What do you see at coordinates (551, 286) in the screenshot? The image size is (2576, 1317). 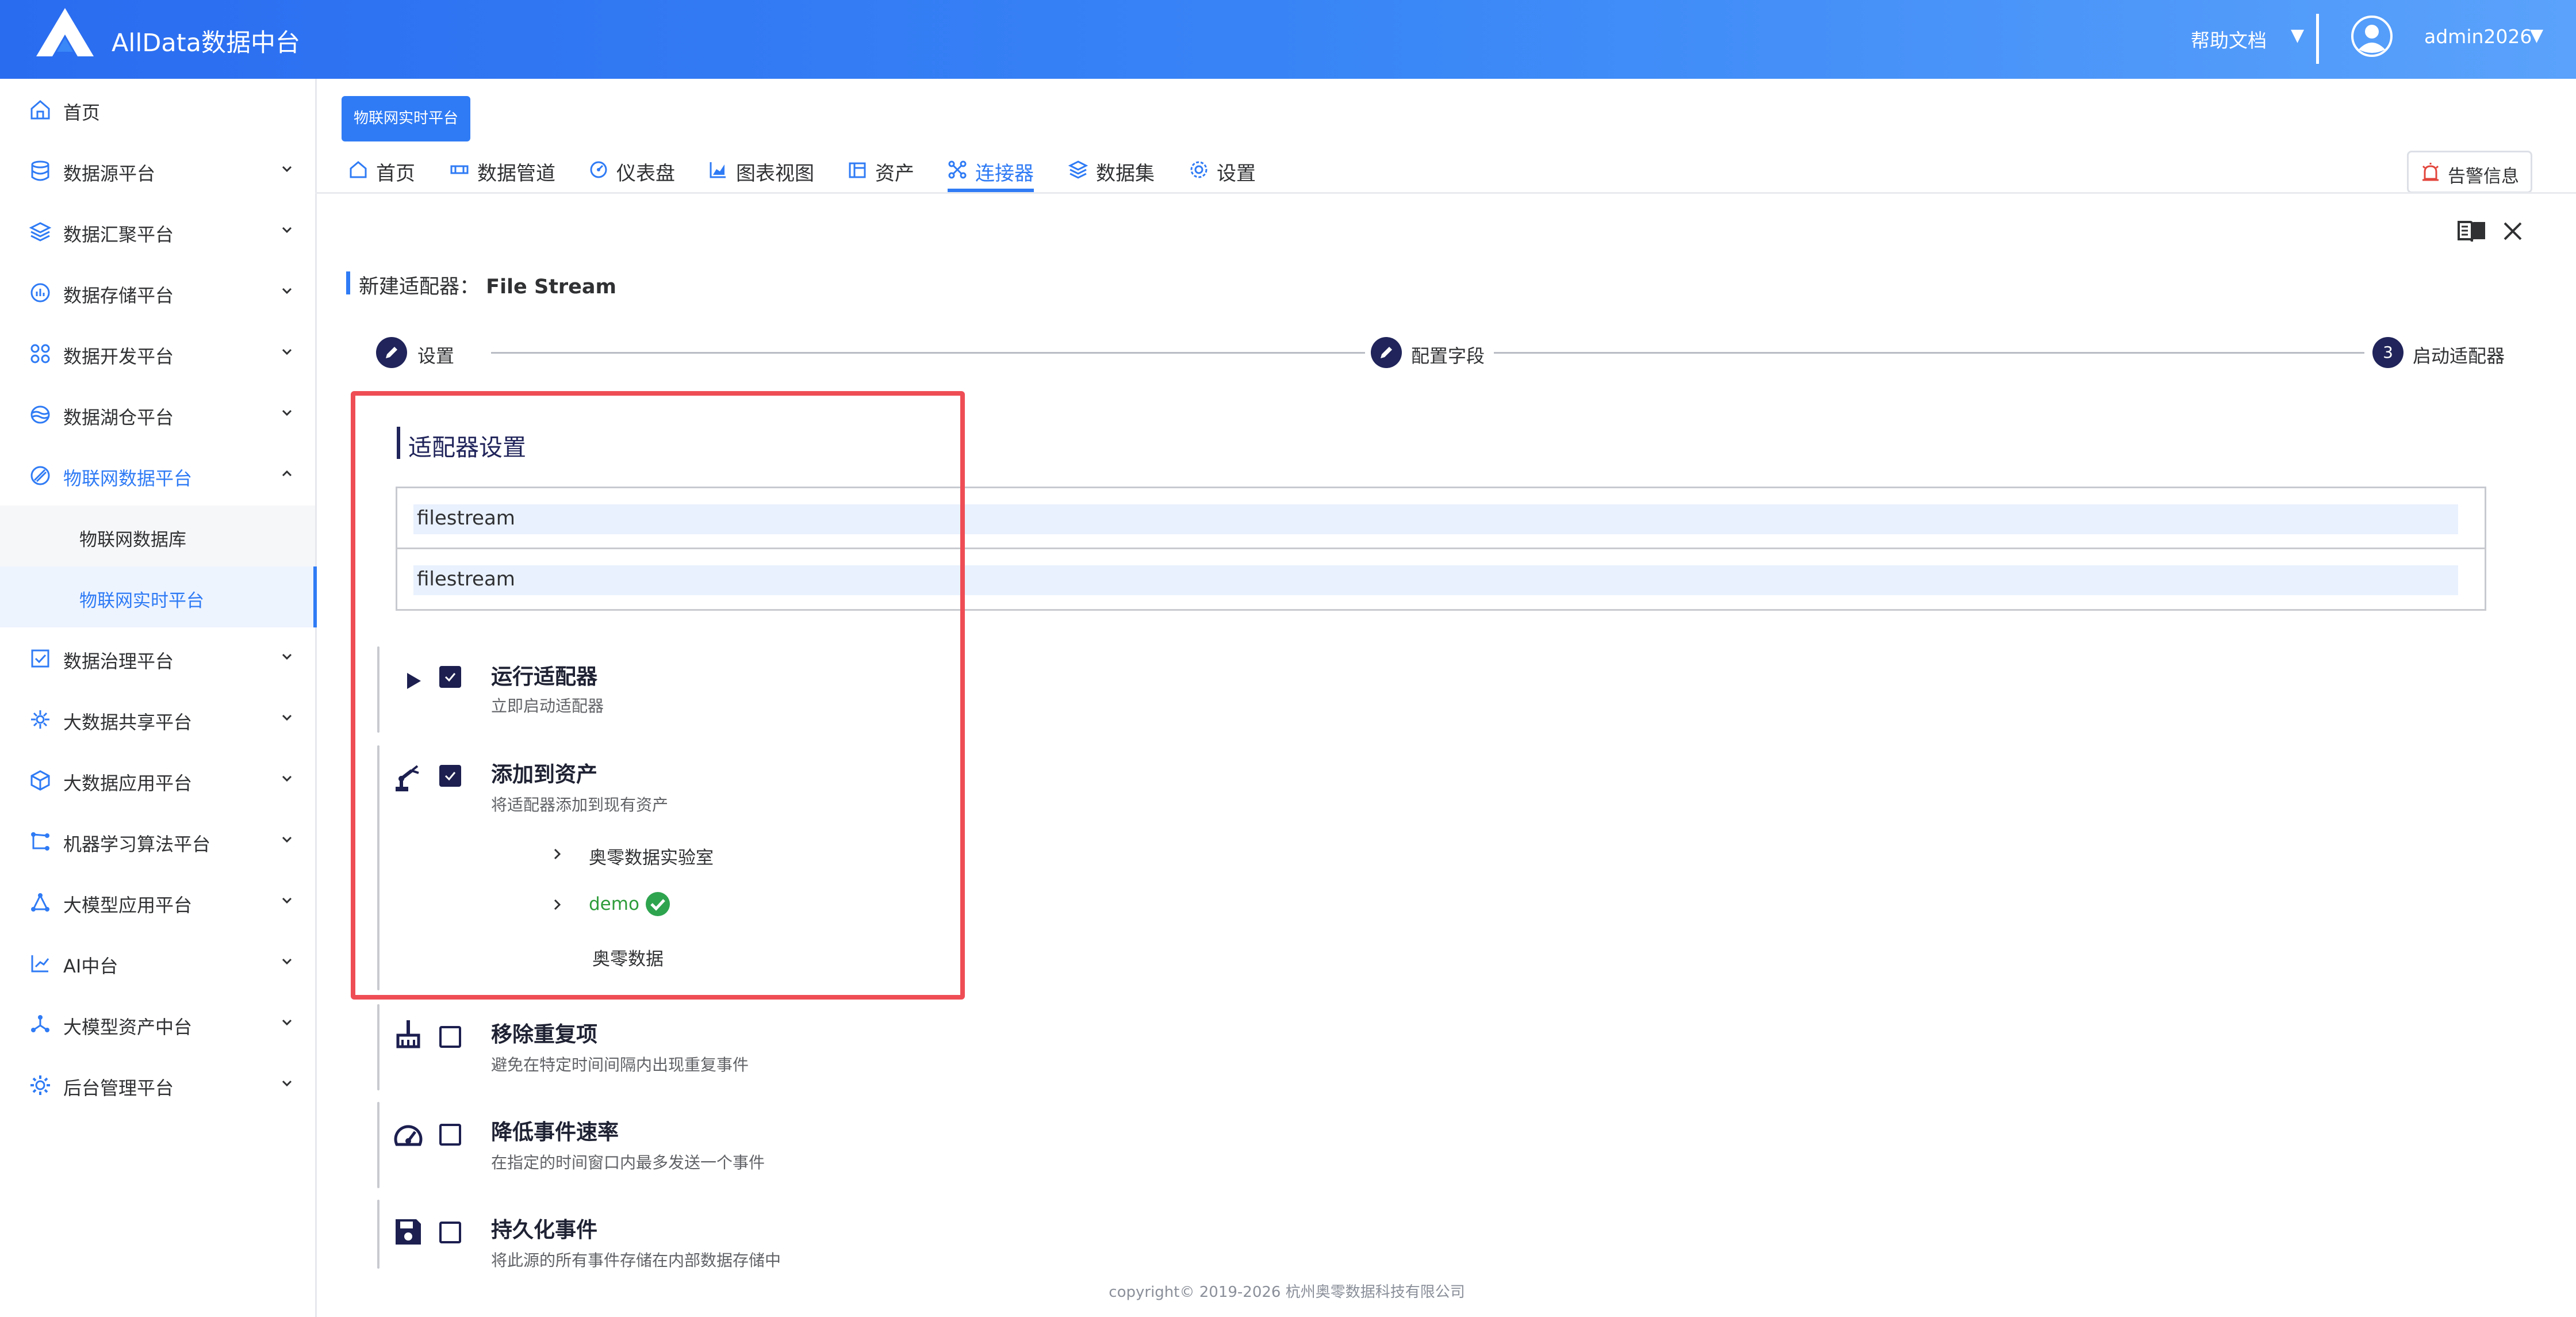 I see `form-title-adapter-name: File Stream` at bounding box center [551, 286].